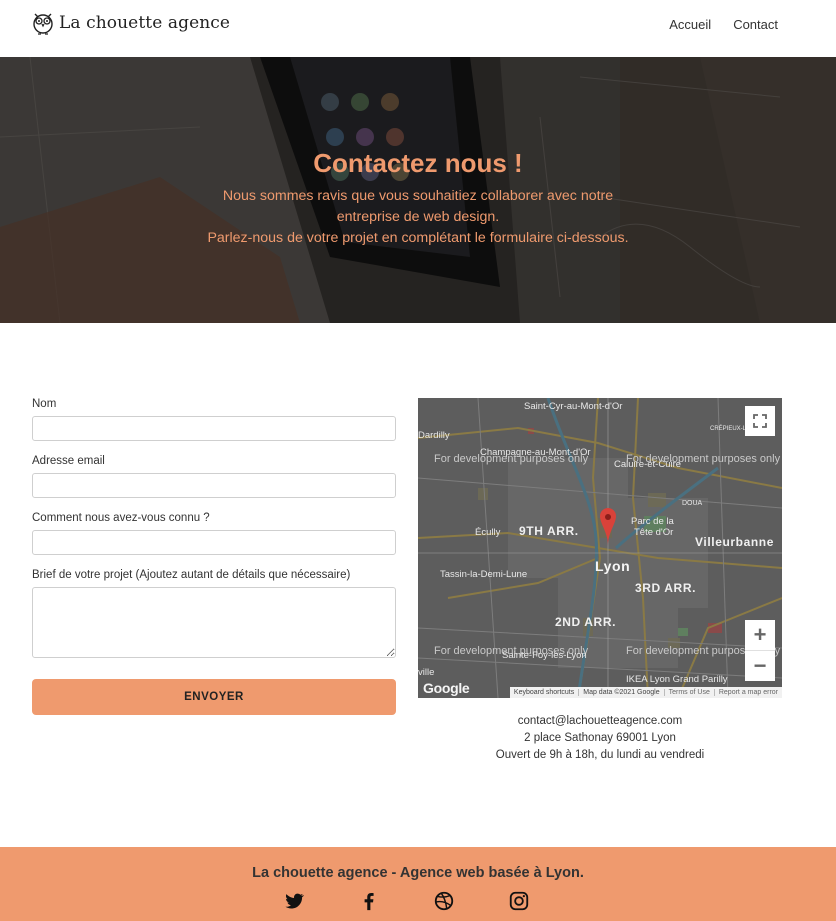 Image resolution: width=836 pixels, height=921 pixels. Describe the element at coordinates (43, 24) in the screenshot. I see `owl-logo-icon` at that location.